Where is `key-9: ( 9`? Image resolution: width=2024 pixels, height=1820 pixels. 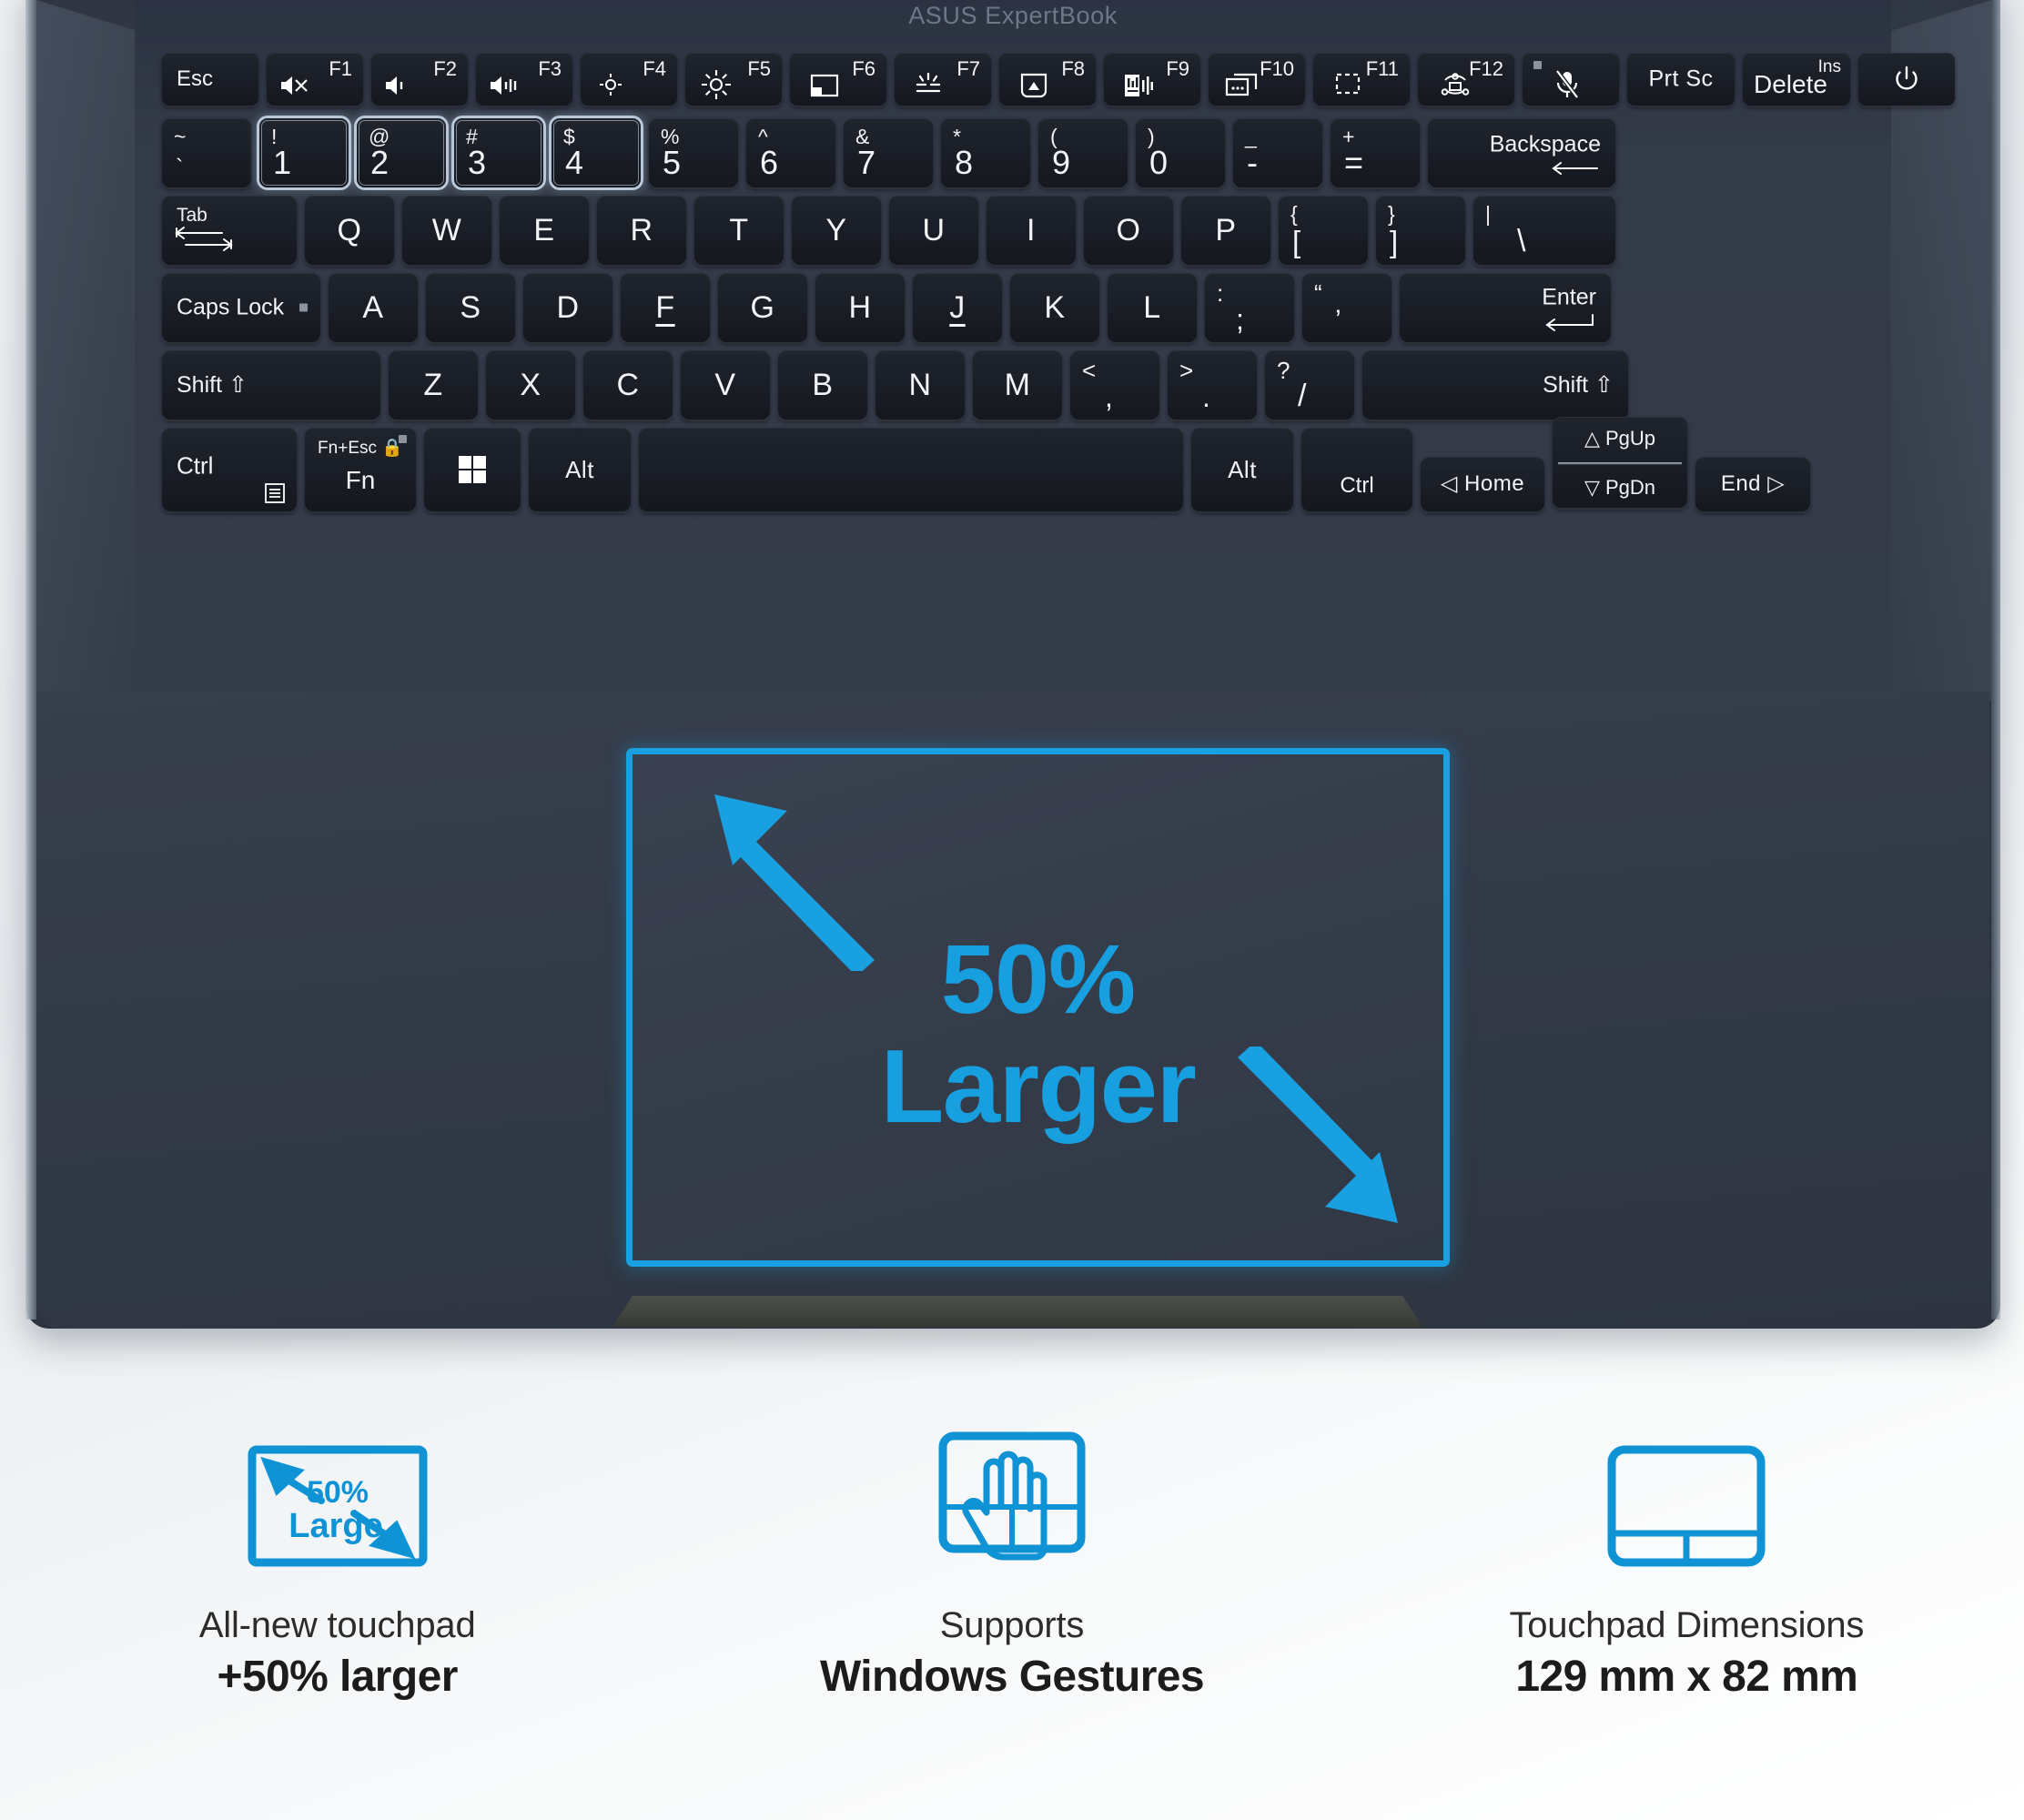 key-9: ( 9 is located at coordinates (1083, 153).